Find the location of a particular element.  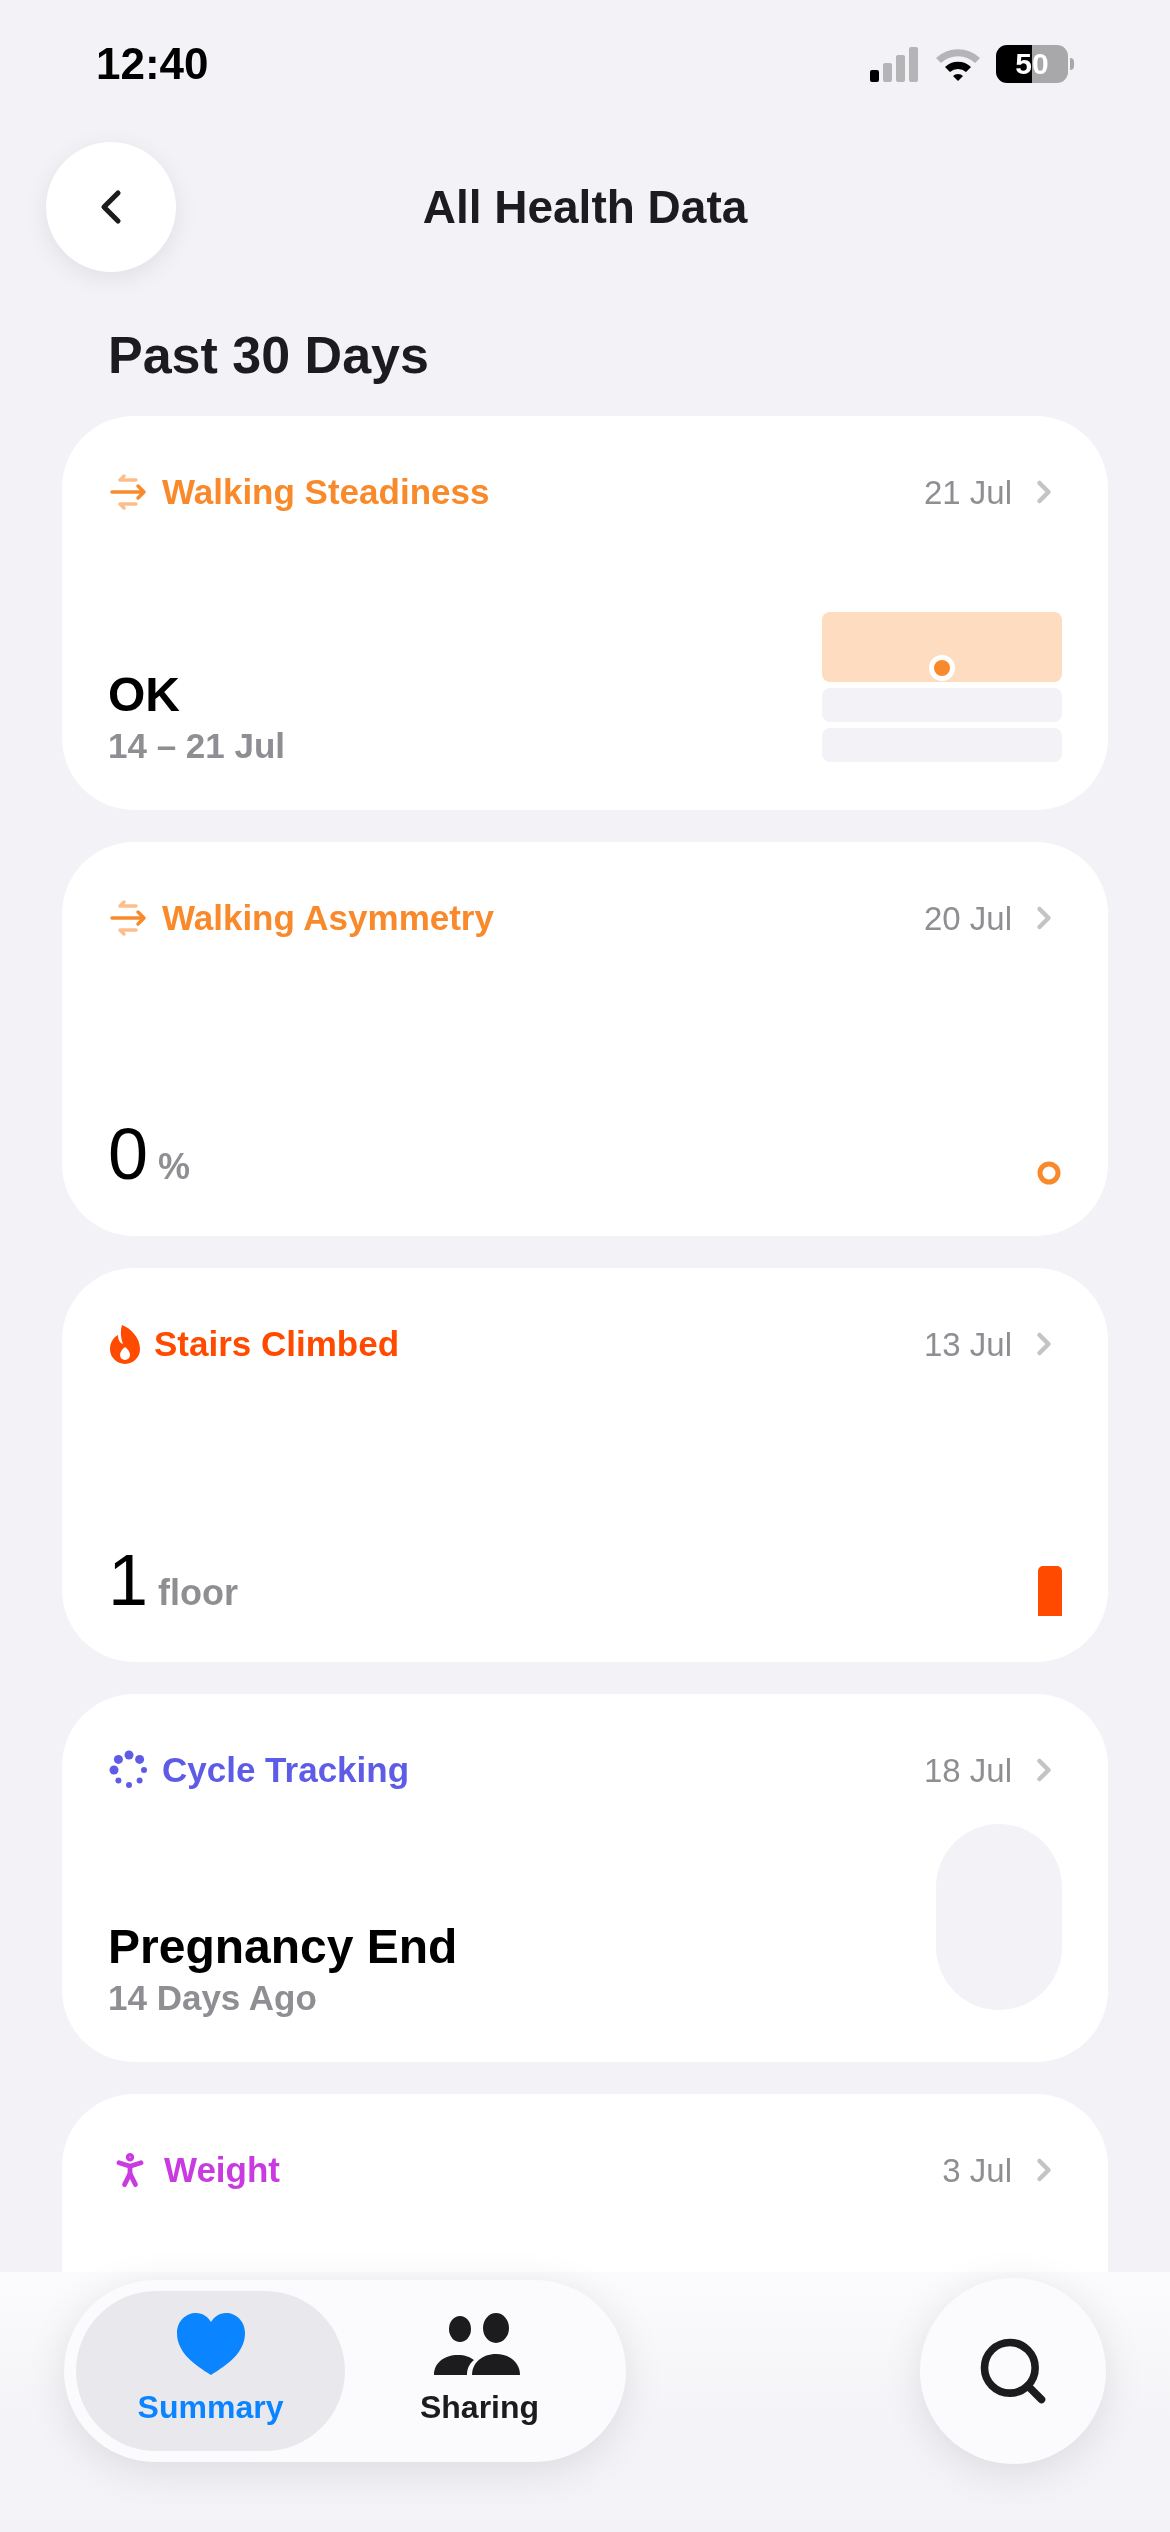

status-time: 12:40 is located at coordinates (152, 64).